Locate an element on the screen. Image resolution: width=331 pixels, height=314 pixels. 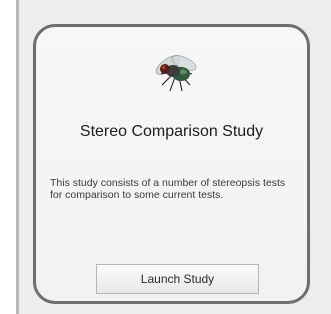
window-left-edge is located at coordinates (17, 157).